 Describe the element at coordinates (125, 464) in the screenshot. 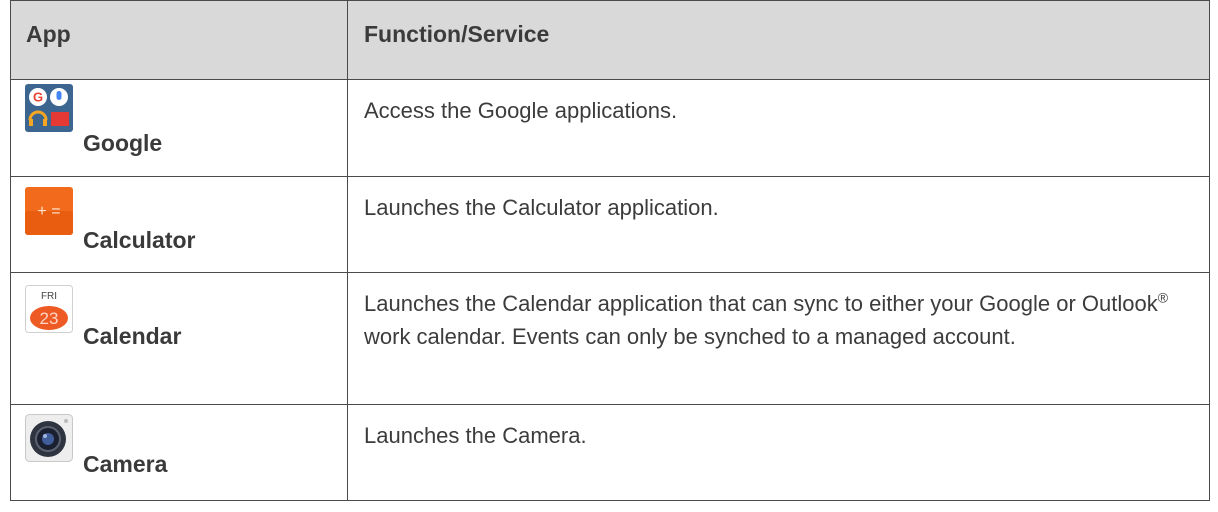

I see `app-name-camera: Camera` at that location.